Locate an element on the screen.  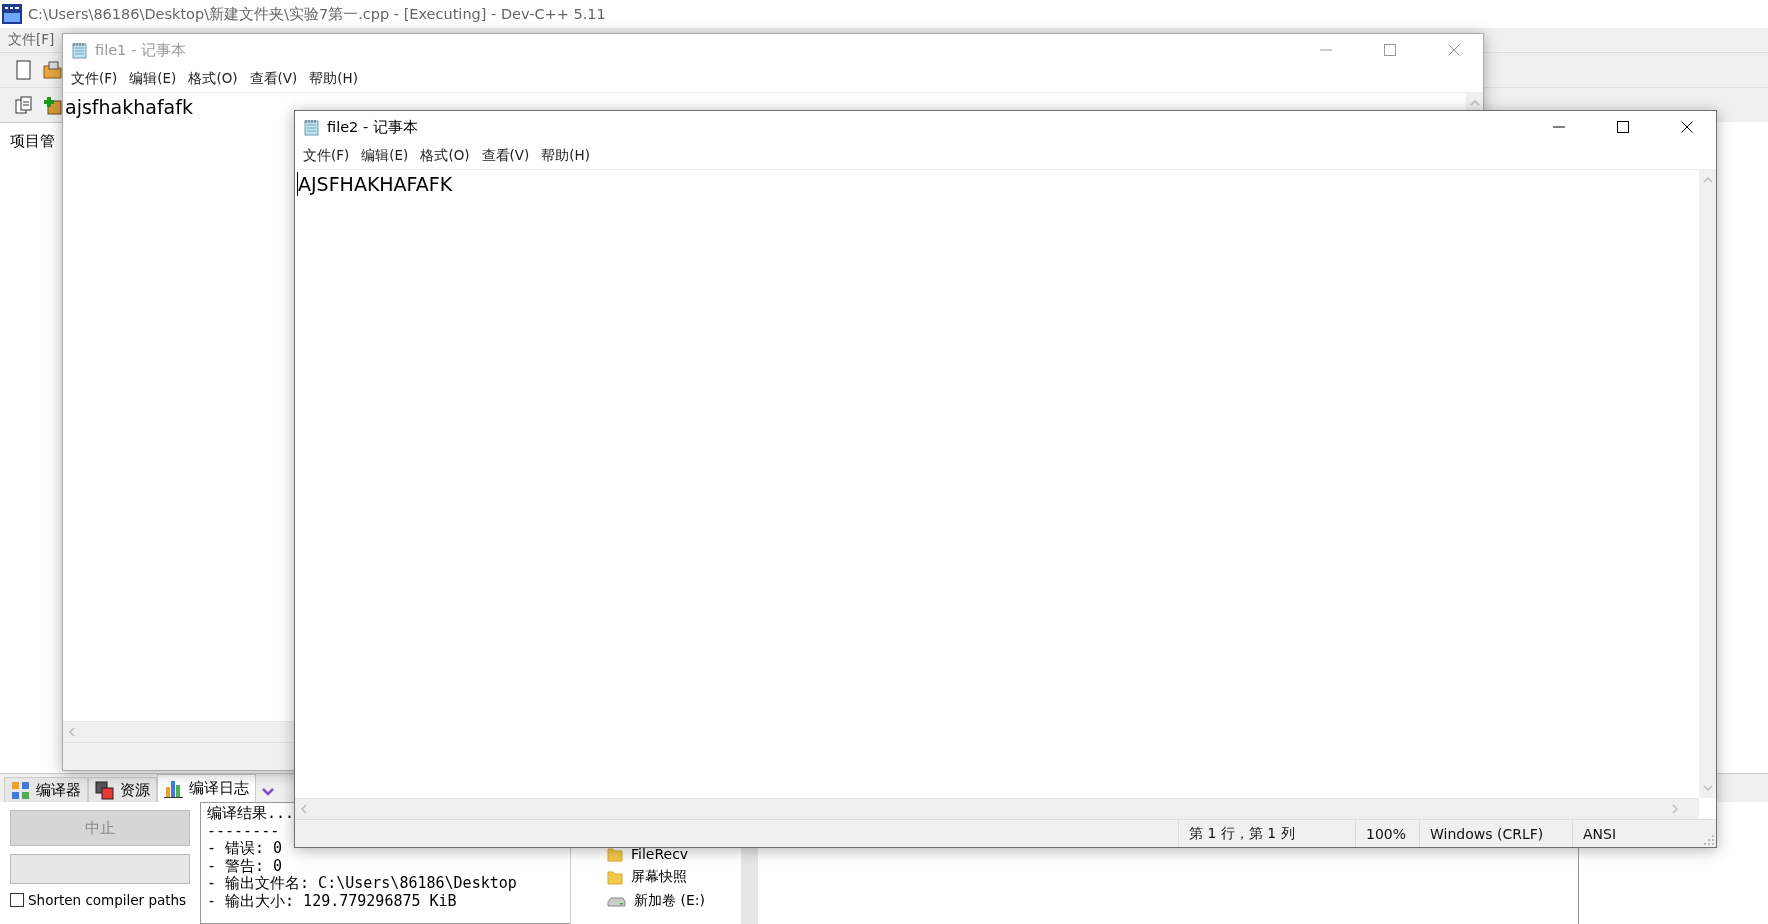
editor-text: ajsfhakhafafk is located at coordinates (129, 107).